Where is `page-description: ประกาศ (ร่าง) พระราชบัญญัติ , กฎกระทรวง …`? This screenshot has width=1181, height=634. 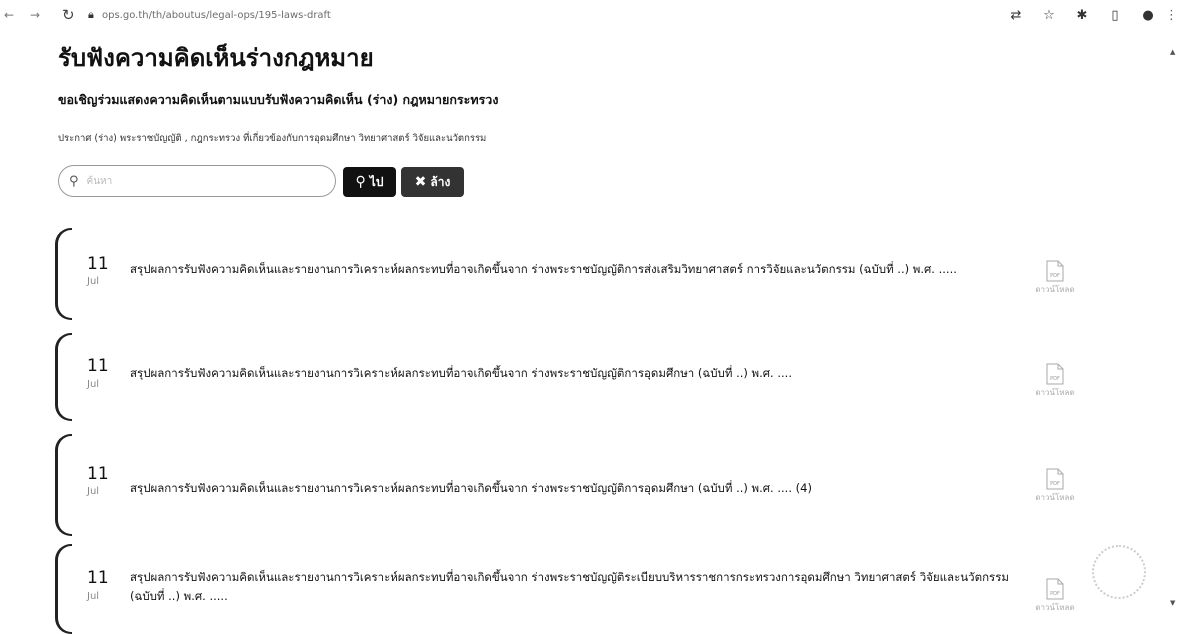 page-description: ประกาศ (ร่าง) พระราชบัญญัติ , กฎกระทรวง … is located at coordinates (272, 138).